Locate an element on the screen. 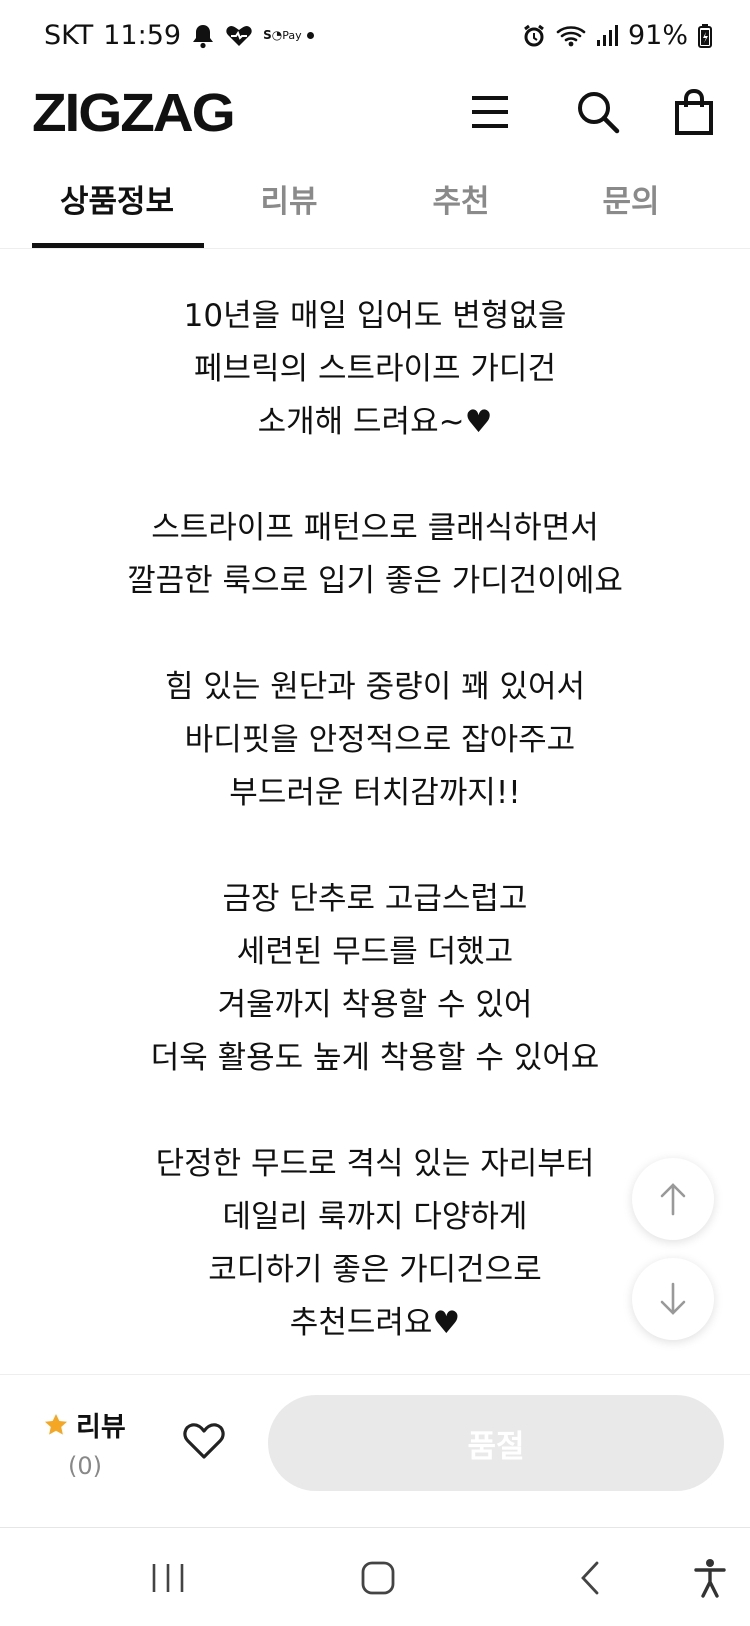 This screenshot has height=1626, width=750. status-right: 91% is located at coordinates (617, 35).